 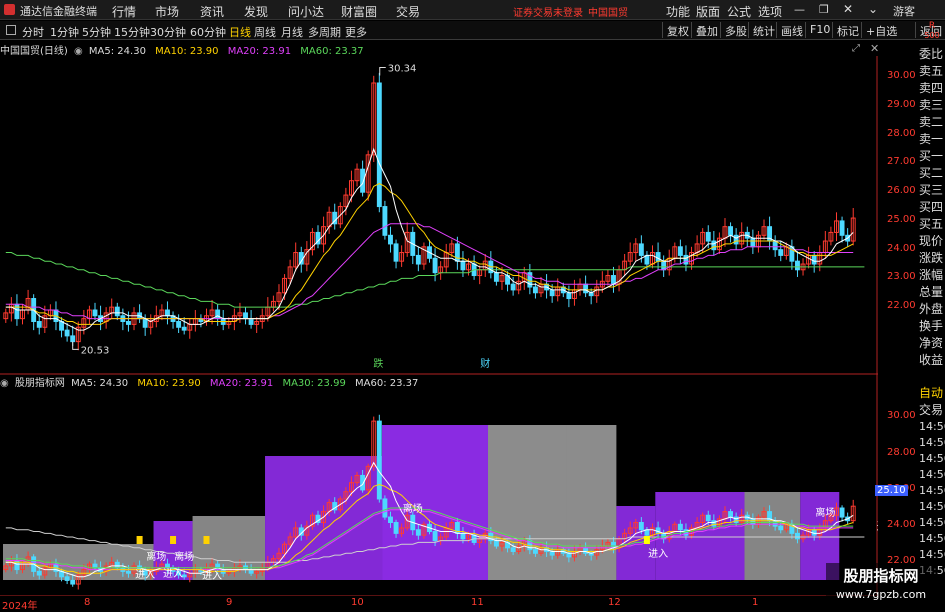 What do you see at coordinates (847, 30) in the screenshot?
I see `tool-6: 标记` at bounding box center [847, 30].